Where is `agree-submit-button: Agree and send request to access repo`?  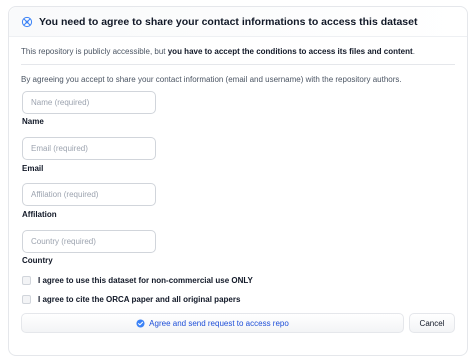 agree-submit-button: Agree and send request to access repo is located at coordinates (212, 323).